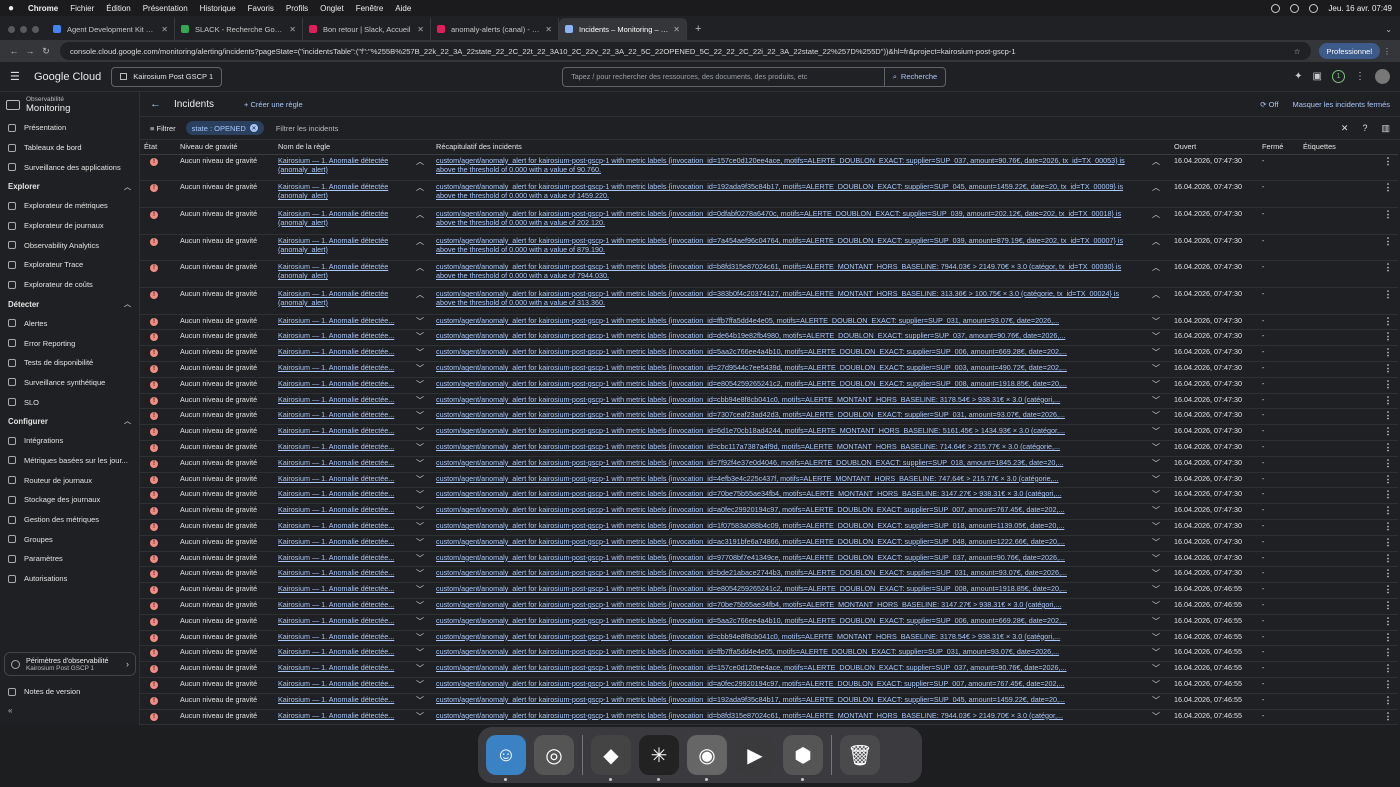  Describe the element at coordinates (69, 500) in the screenshot. I see `sidebar-item: Stockage des journaux` at that location.